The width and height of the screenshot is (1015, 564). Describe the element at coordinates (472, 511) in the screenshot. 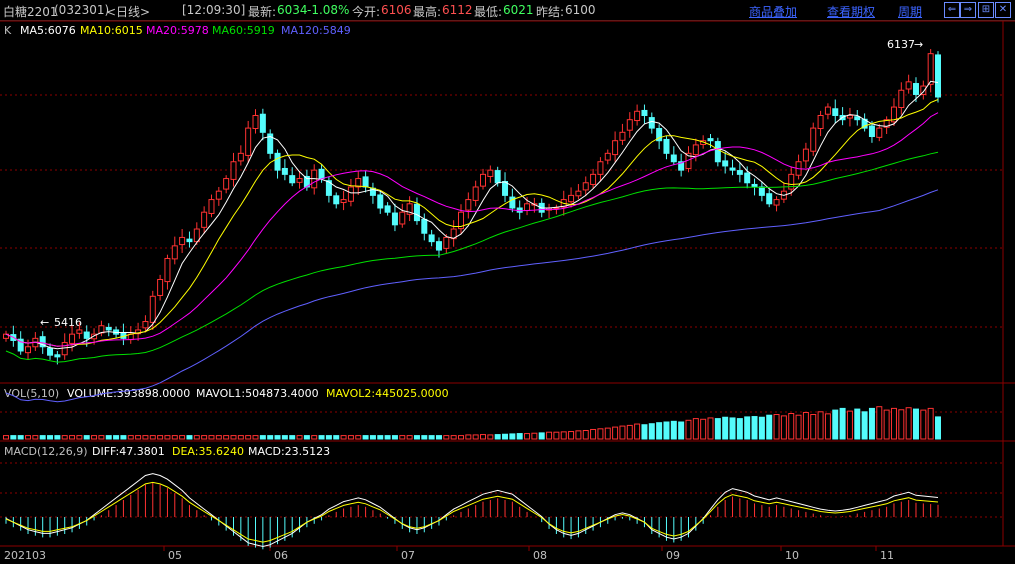

I see `macd-histogram` at that location.